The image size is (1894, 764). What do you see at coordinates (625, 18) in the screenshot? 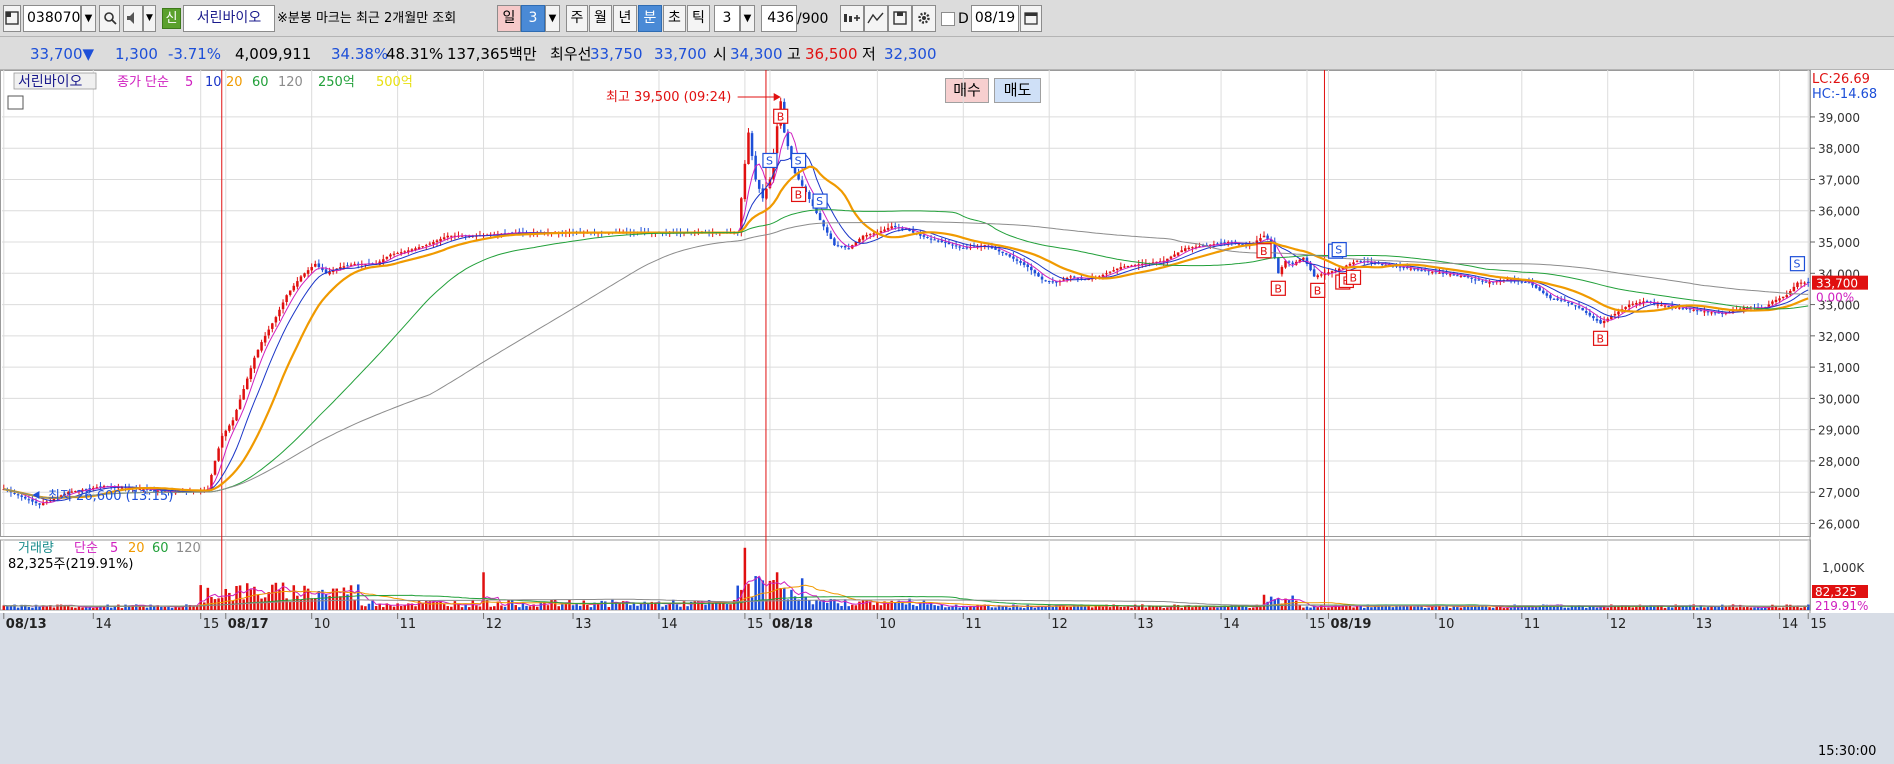
I see `period-year-button: 년` at bounding box center [625, 18].